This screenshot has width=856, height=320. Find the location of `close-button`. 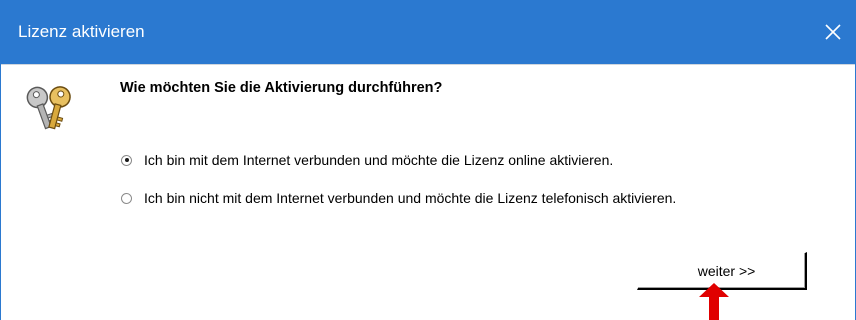

close-button is located at coordinates (833, 32).